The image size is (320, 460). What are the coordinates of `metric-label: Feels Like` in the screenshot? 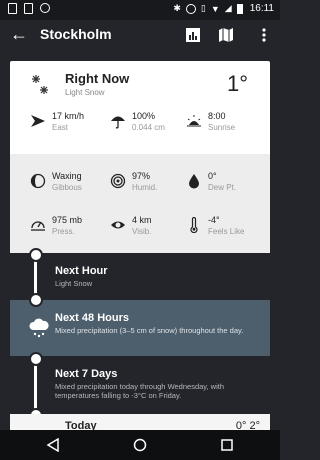 It's located at (226, 231).